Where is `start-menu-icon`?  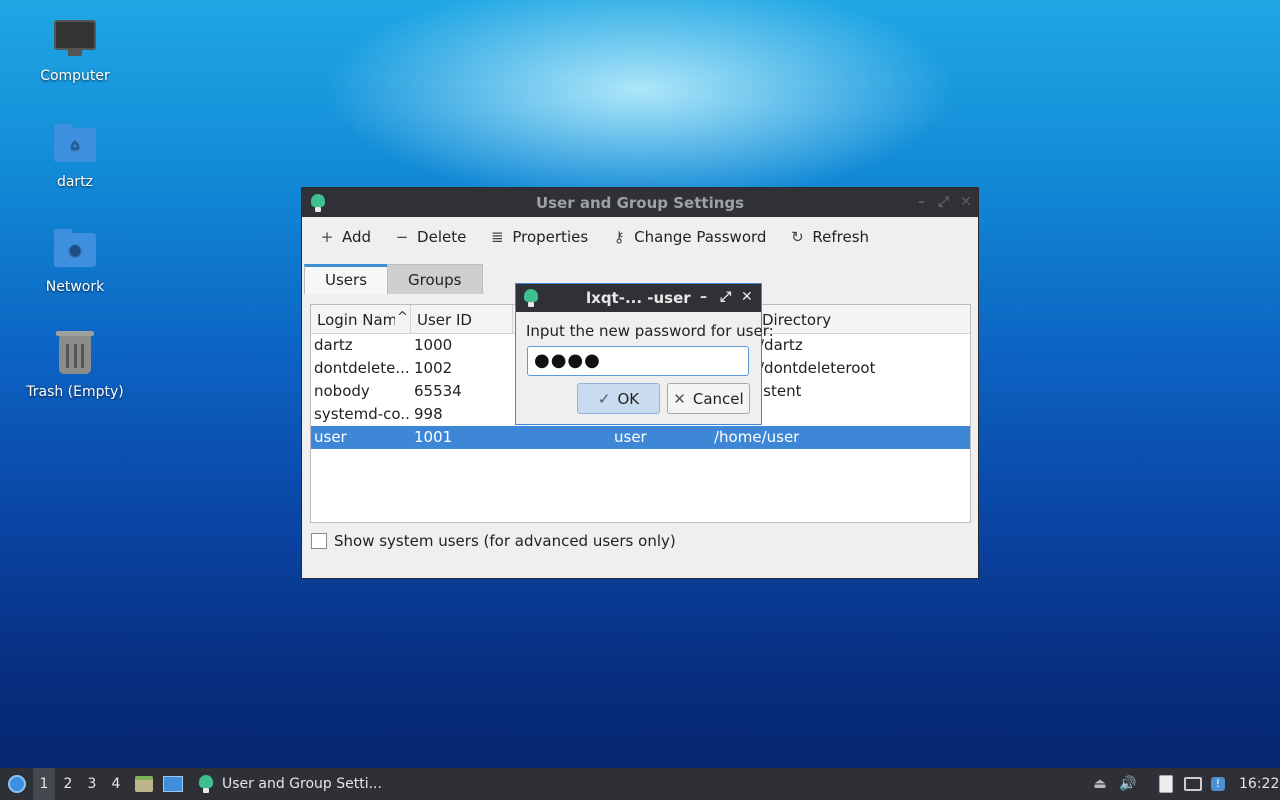
start-menu-icon is located at coordinates (17, 784).